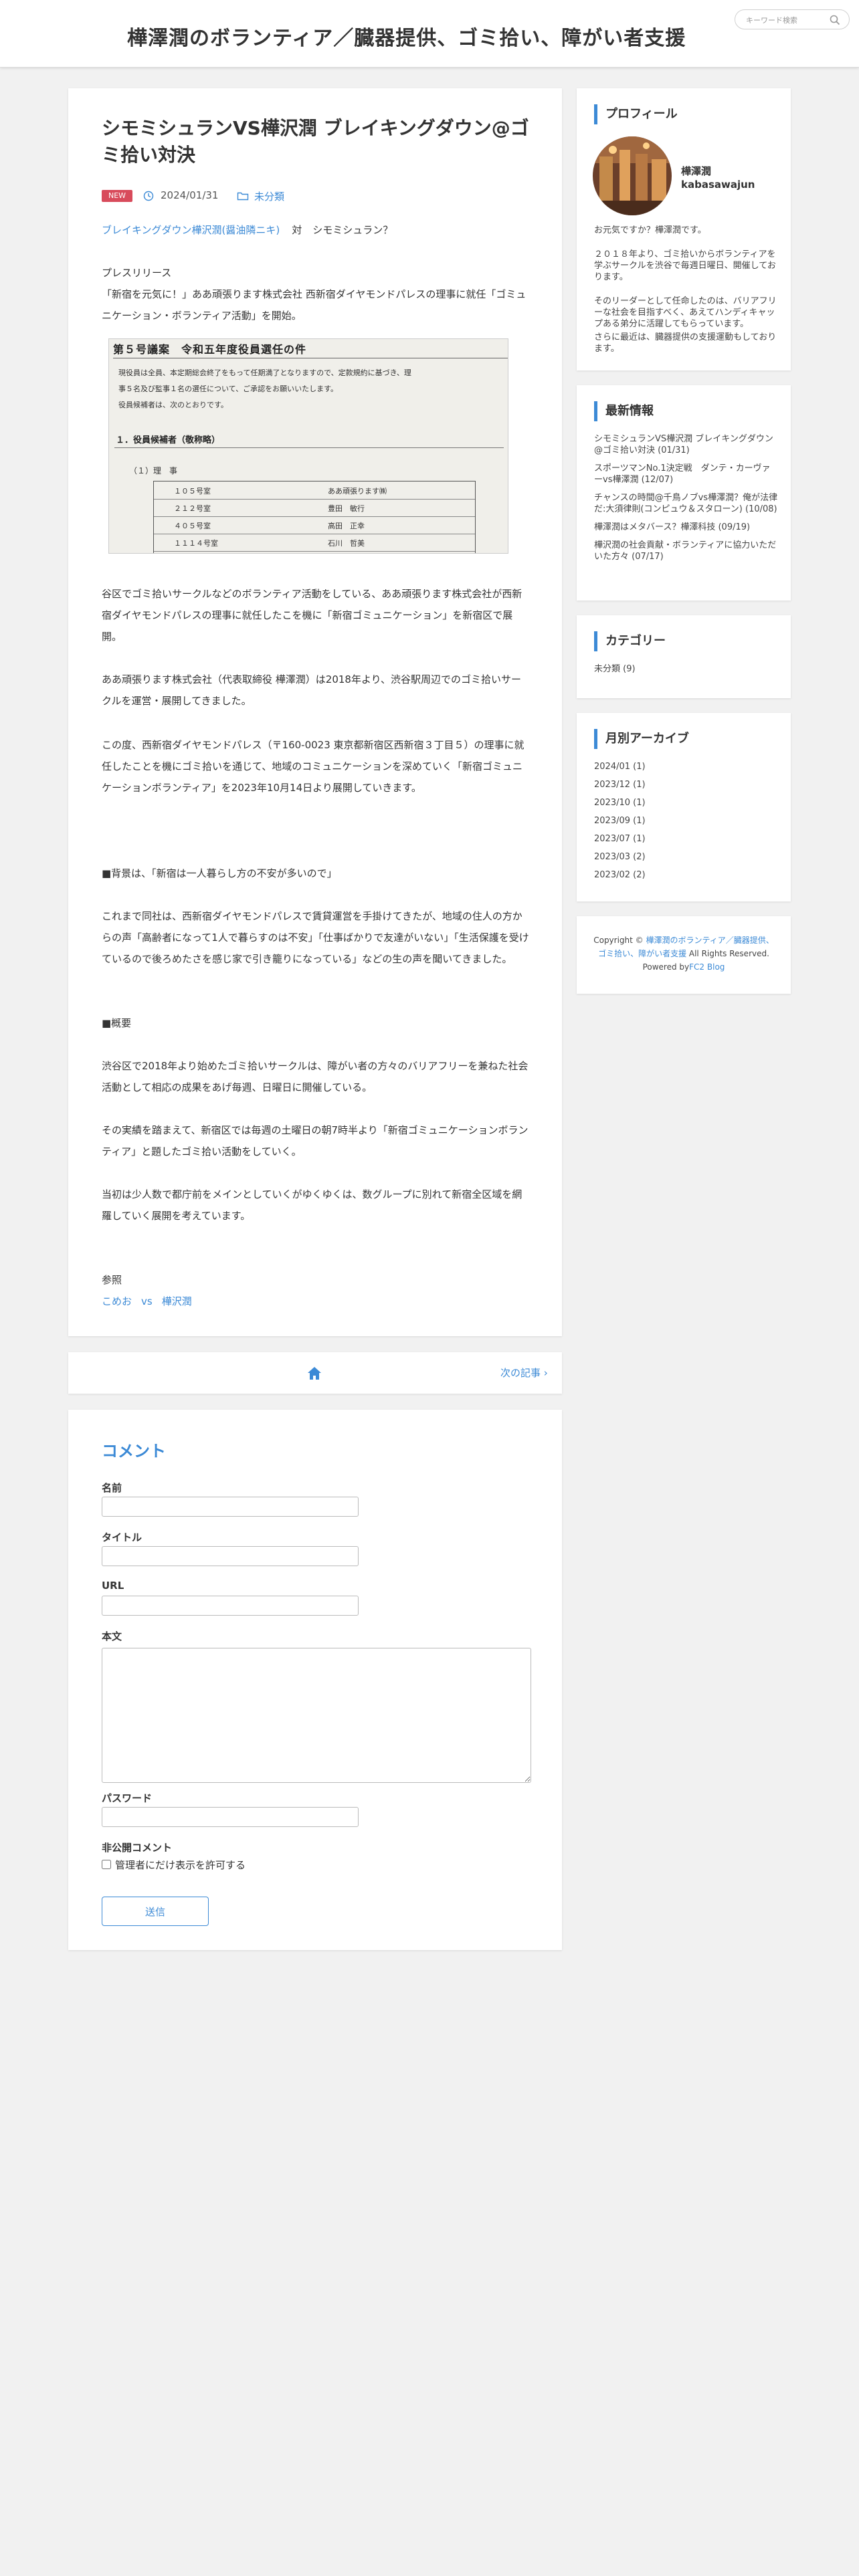 The image size is (859, 2576). What do you see at coordinates (173, 405) in the screenshot?
I see `doc-line: 役員候補者は、次のとおりです。` at bounding box center [173, 405].